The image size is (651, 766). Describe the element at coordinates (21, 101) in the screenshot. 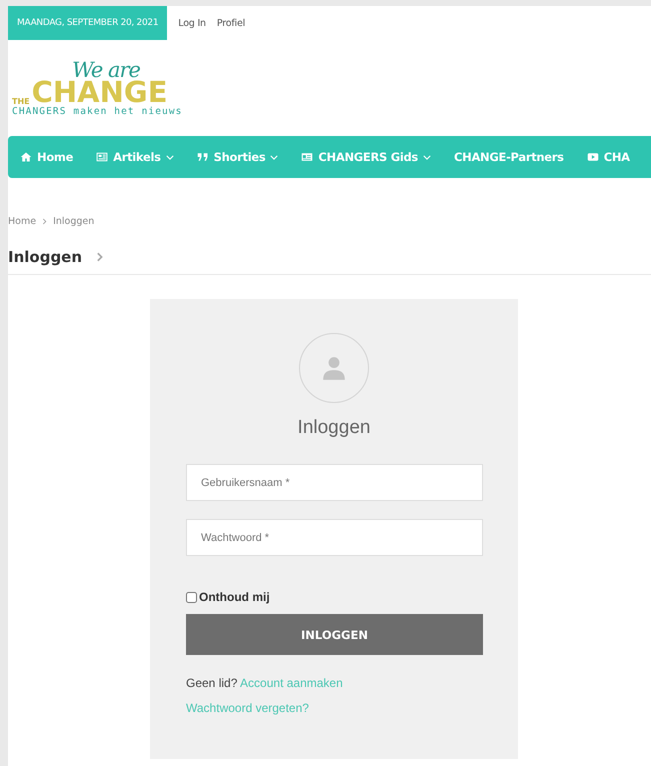

I see `logo-text: THE` at that location.